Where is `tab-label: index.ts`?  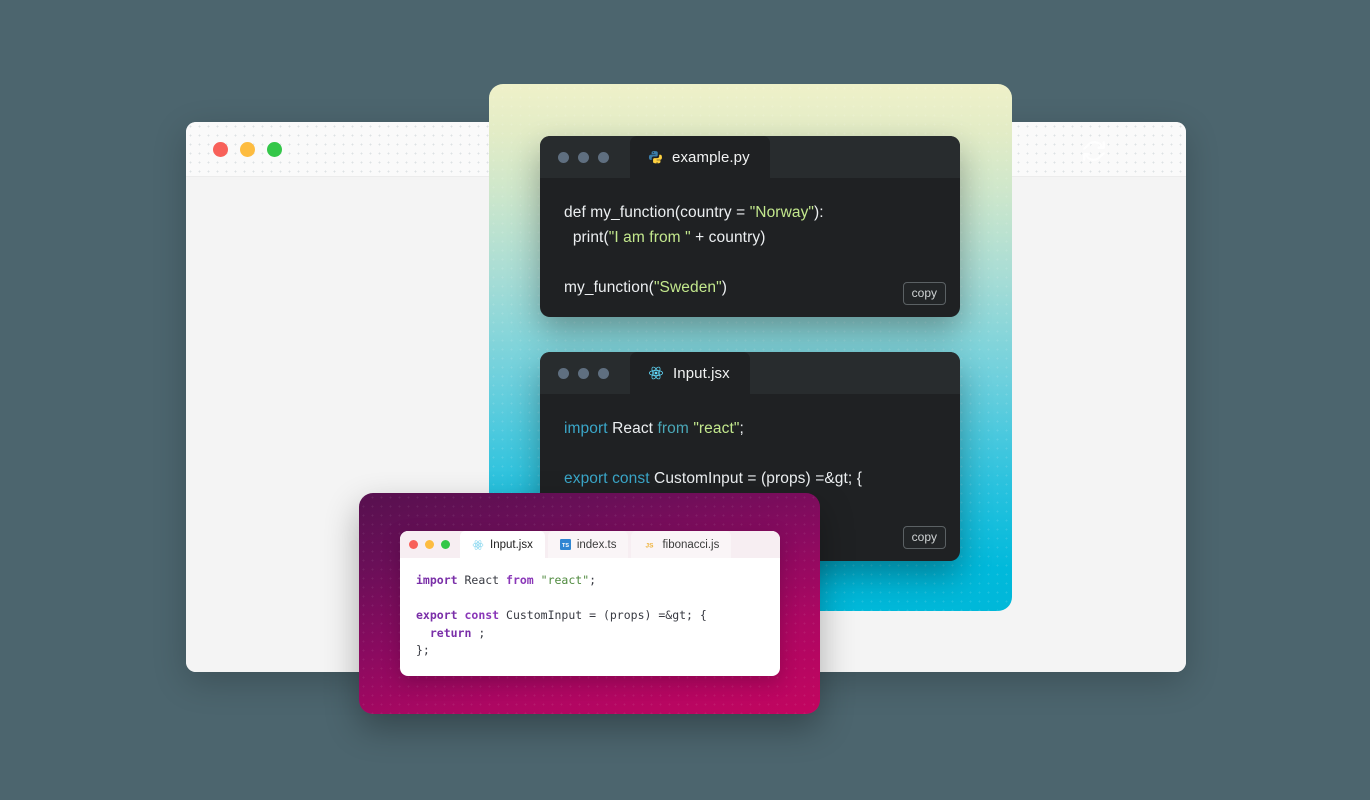
tab-label: index.ts is located at coordinates (596, 544).